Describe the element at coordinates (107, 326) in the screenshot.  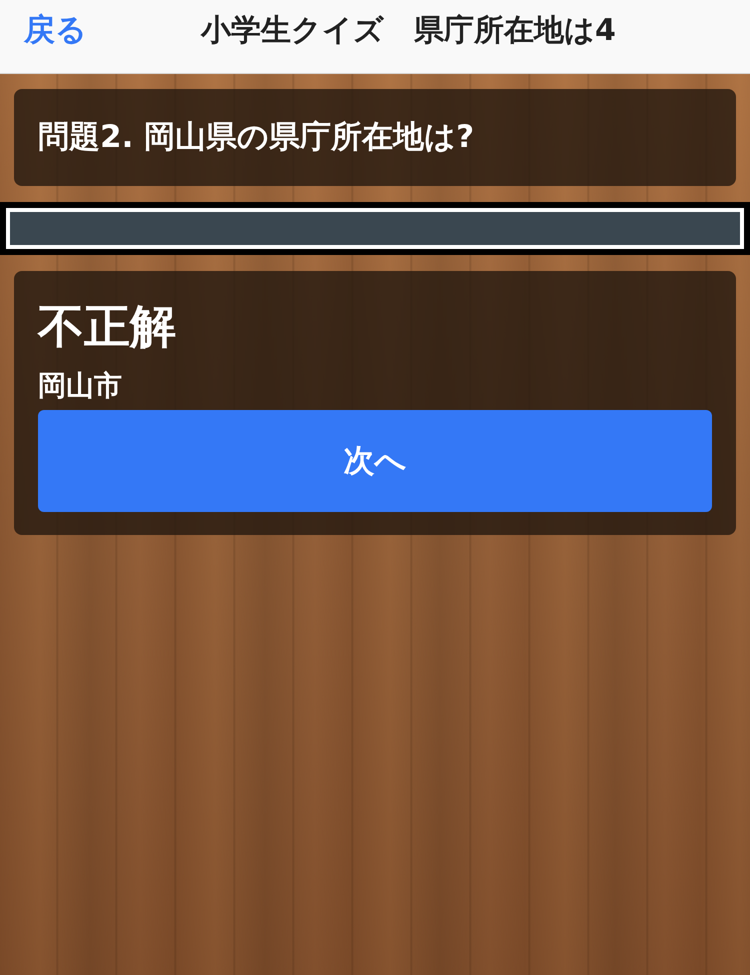
I see `result-verdict: 不正解` at that location.